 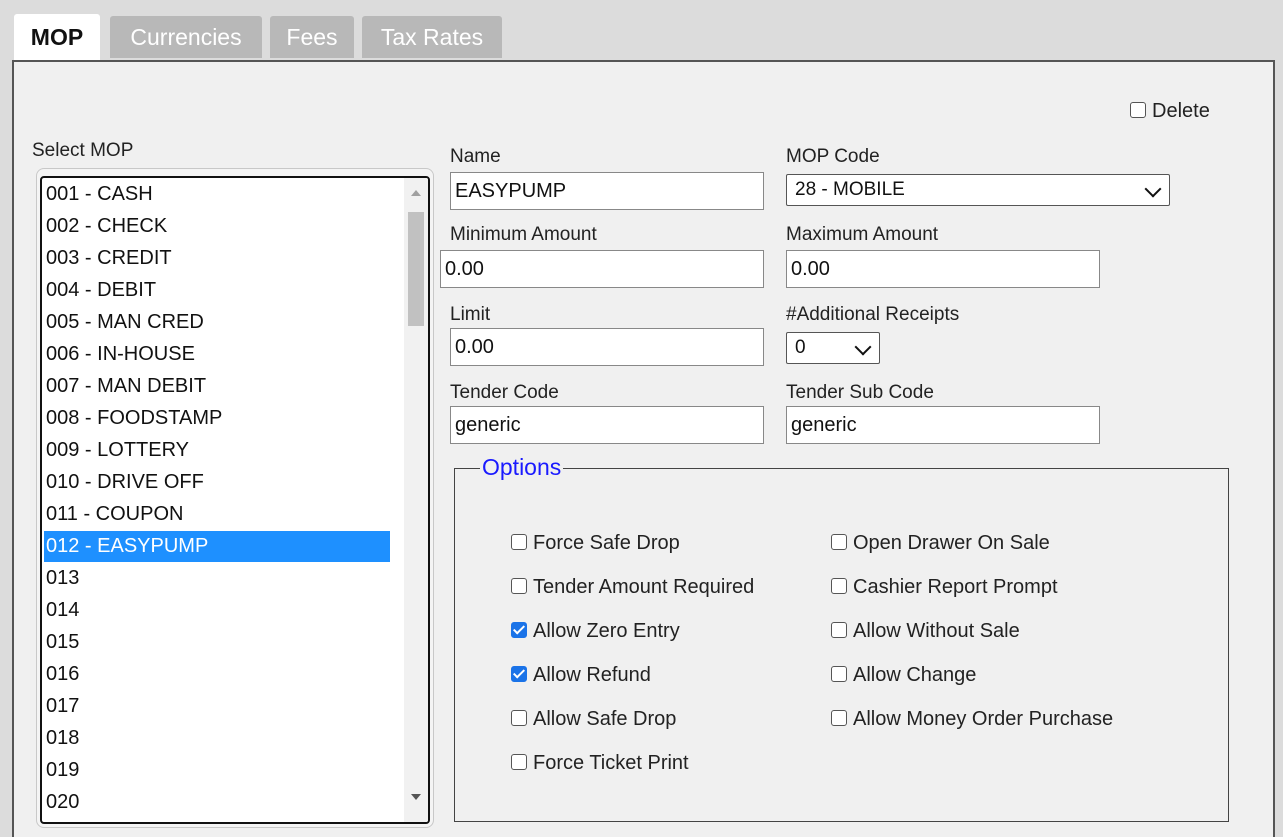 What do you see at coordinates (1181, 111) in the screenshot?
I see `delete-label: Delete` at bounding box center [1181, 111].